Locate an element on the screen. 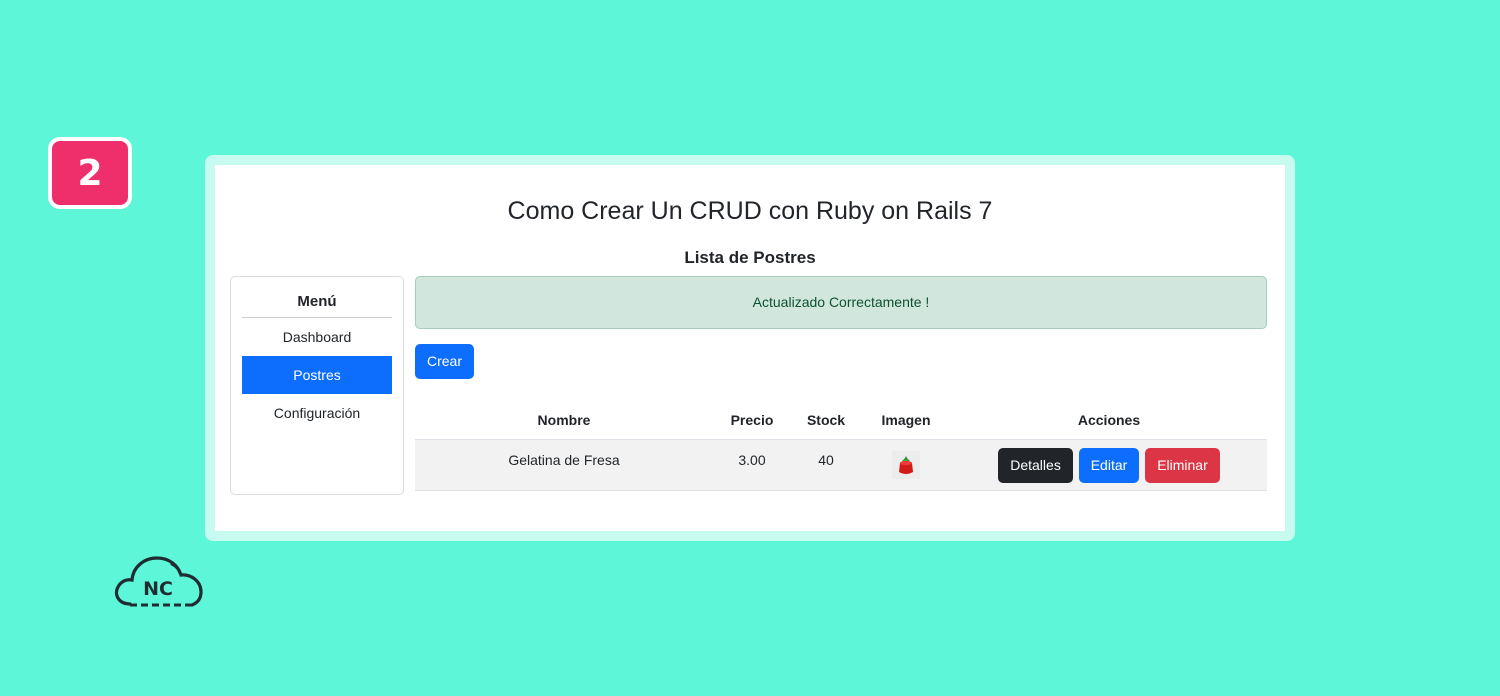  column-header-precio: Precio is located at coordinates (752, 420).